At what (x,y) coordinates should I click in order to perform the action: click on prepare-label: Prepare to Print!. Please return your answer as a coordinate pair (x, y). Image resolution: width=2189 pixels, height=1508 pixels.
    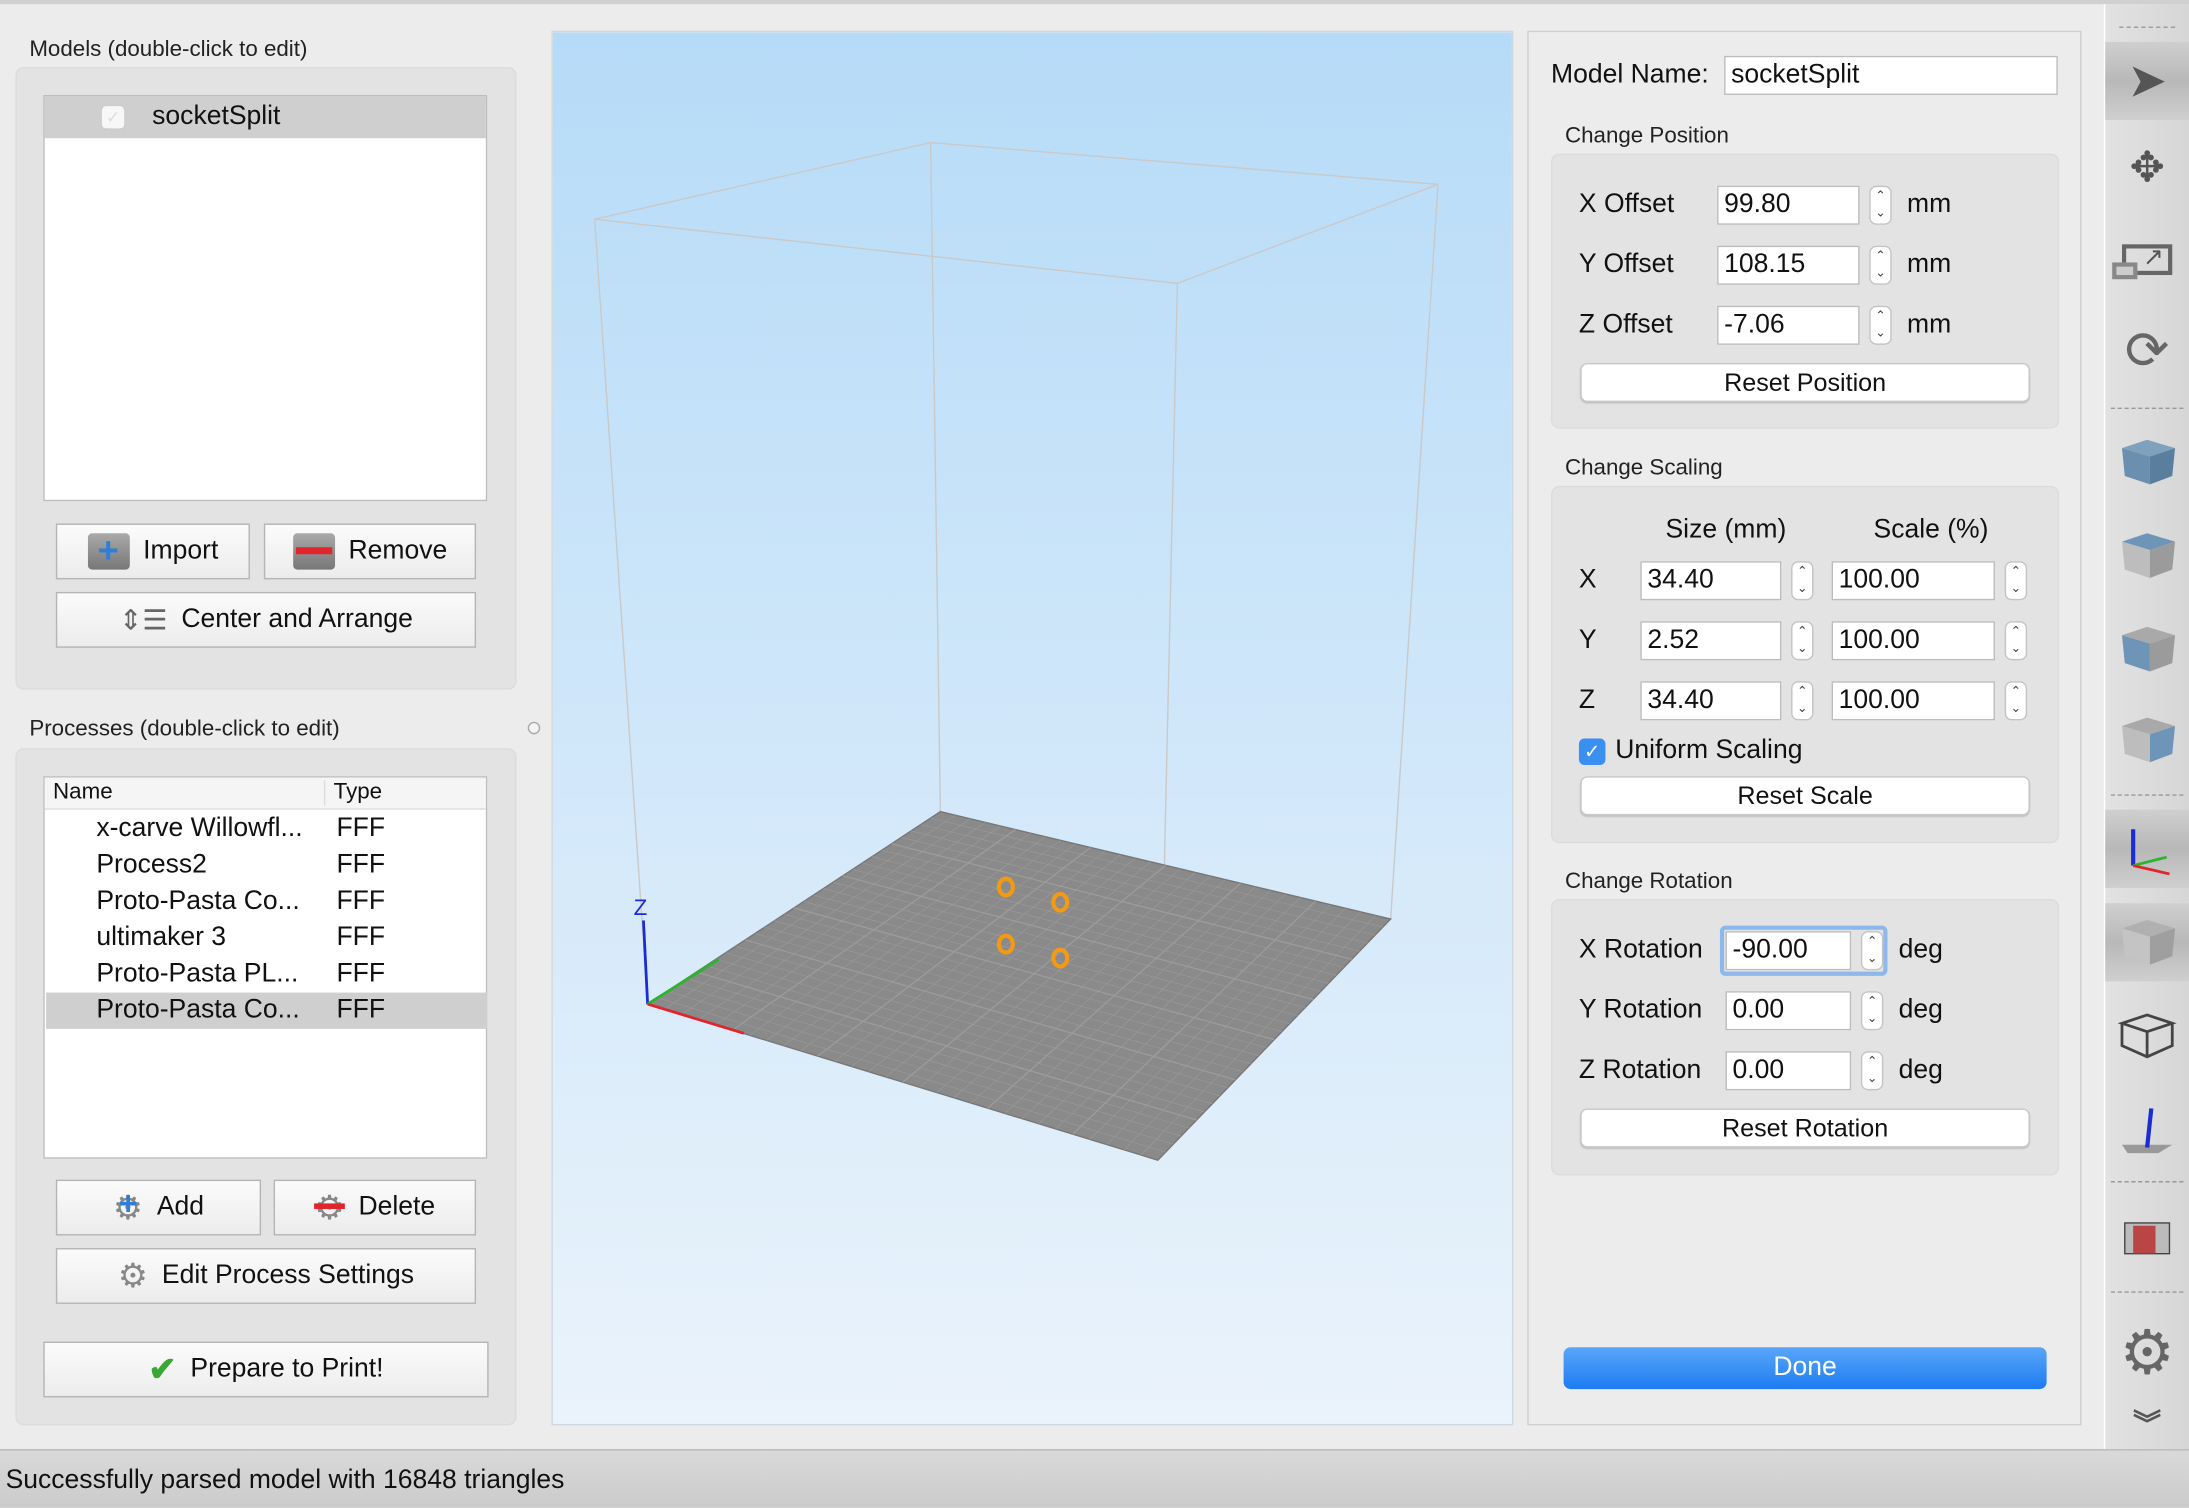
    Looking at the image, I should click on (287, 1369).